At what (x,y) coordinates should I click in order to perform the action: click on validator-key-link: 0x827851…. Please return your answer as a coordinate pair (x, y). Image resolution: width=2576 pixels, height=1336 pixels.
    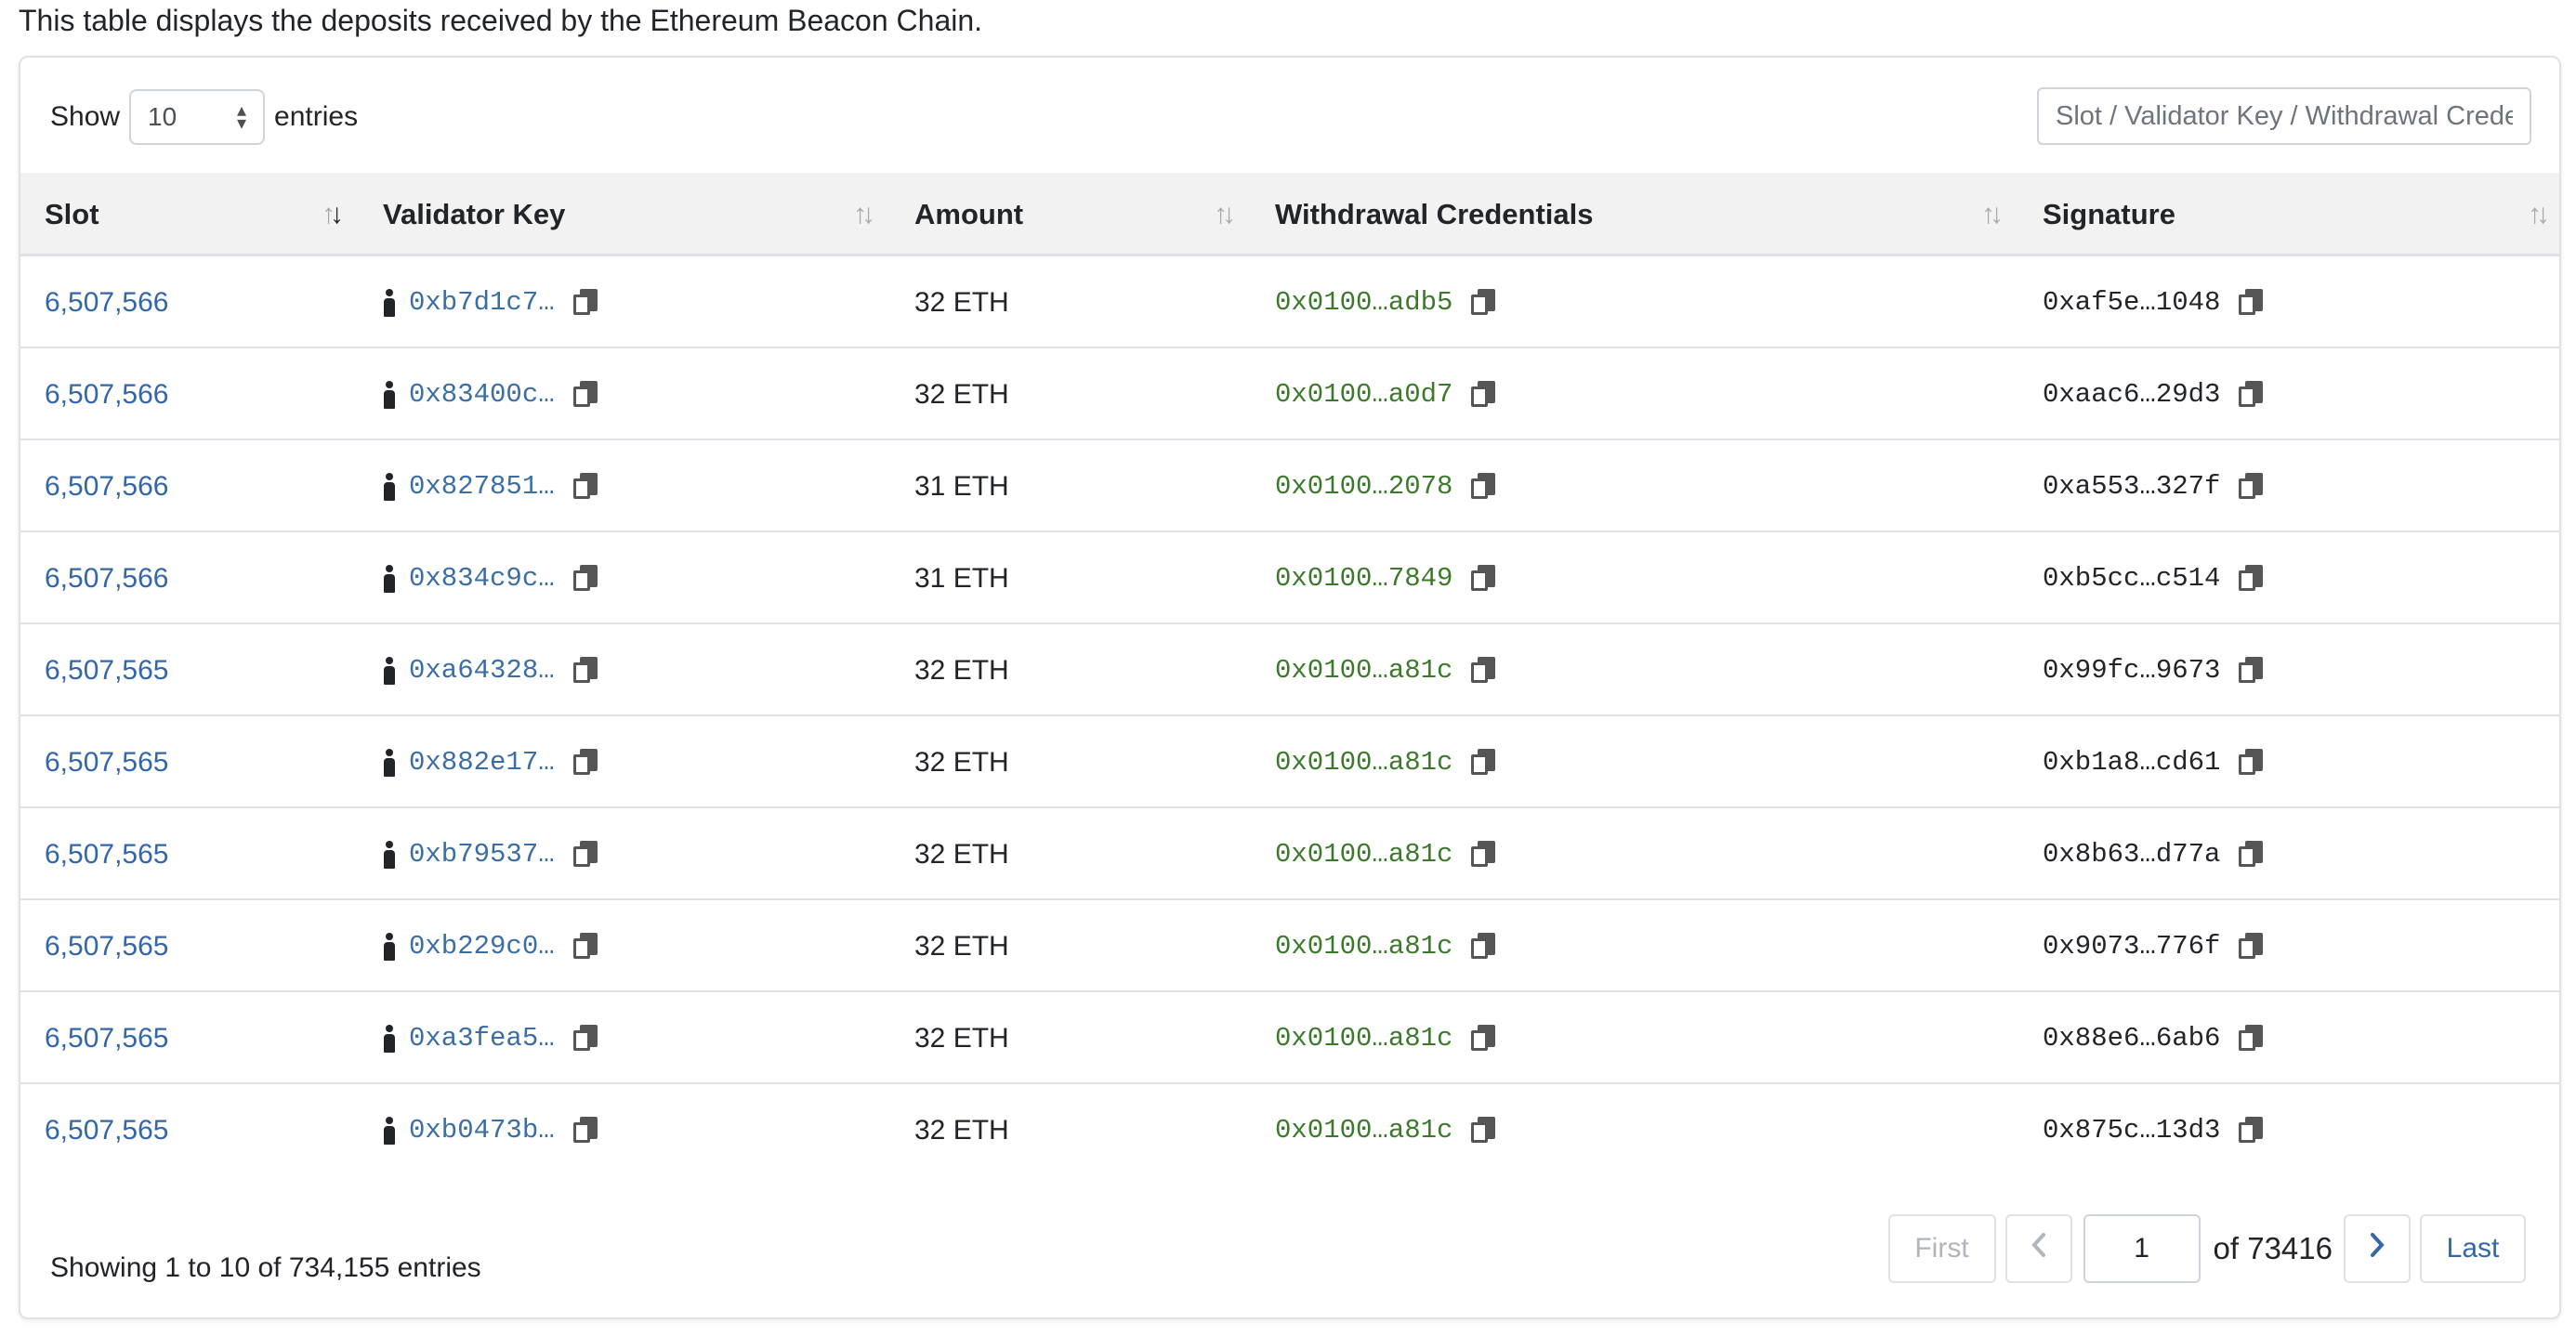
    Looking at the image, I should click on (482, 487).